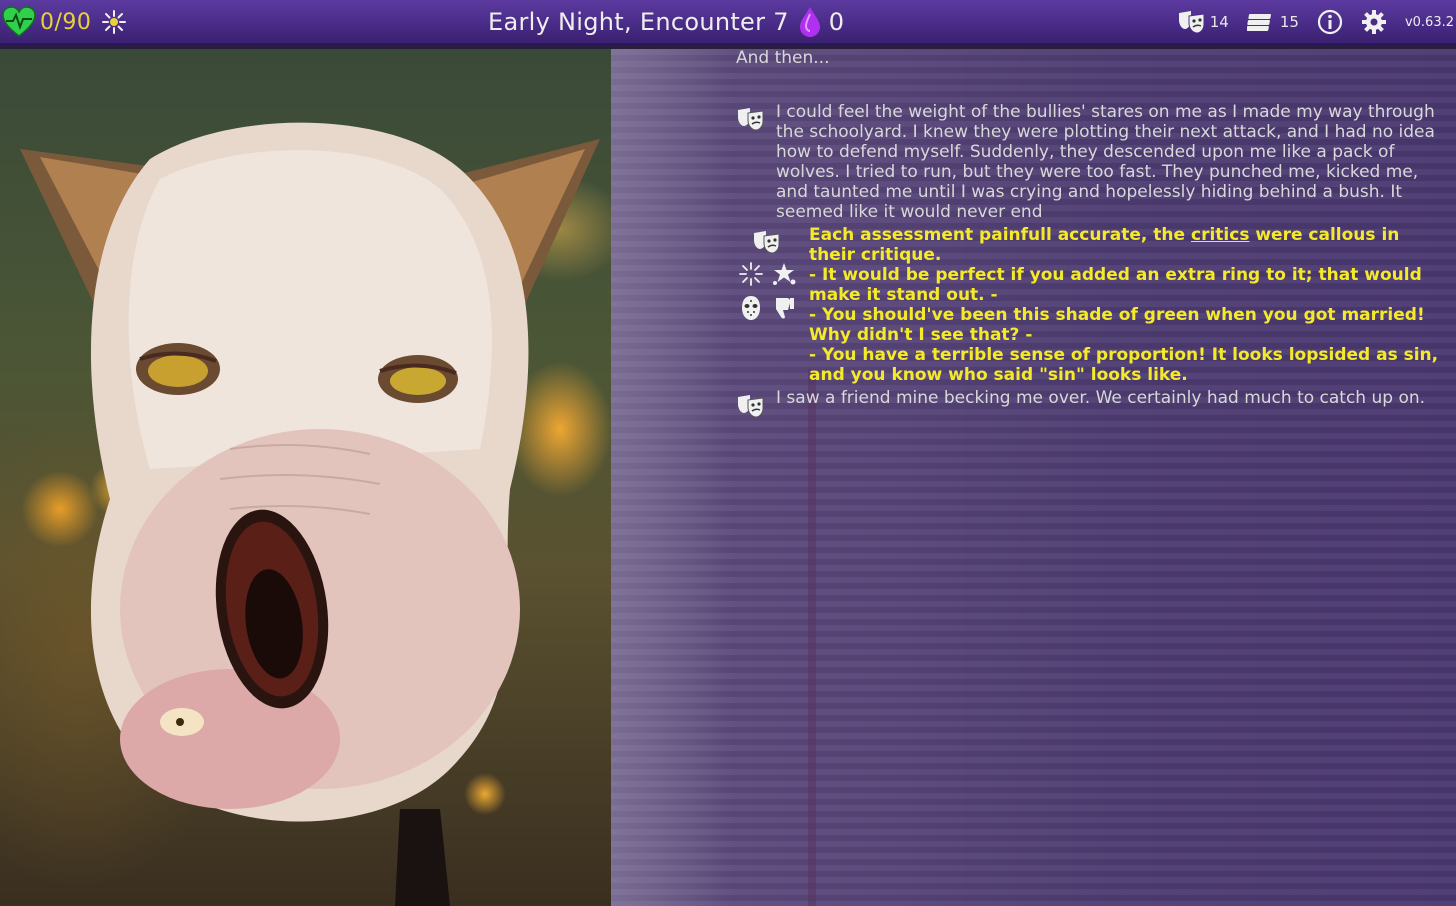  Describe the element at coordinates (1374, 22) in the screenshot. I see `gear-icon` at that location.